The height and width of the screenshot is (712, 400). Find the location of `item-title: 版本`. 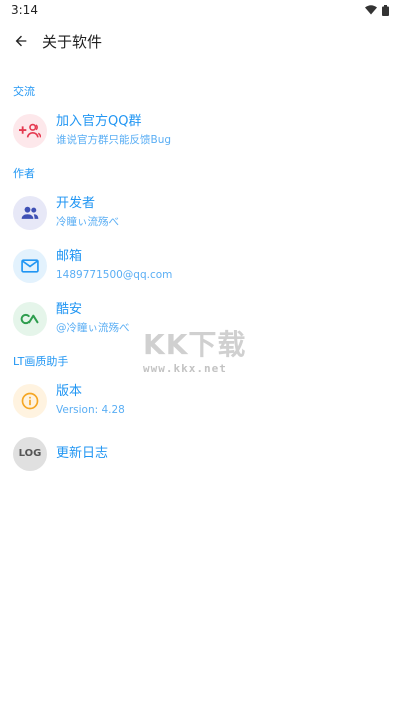

item-title: 版本 is located at coordinates (69, 391).